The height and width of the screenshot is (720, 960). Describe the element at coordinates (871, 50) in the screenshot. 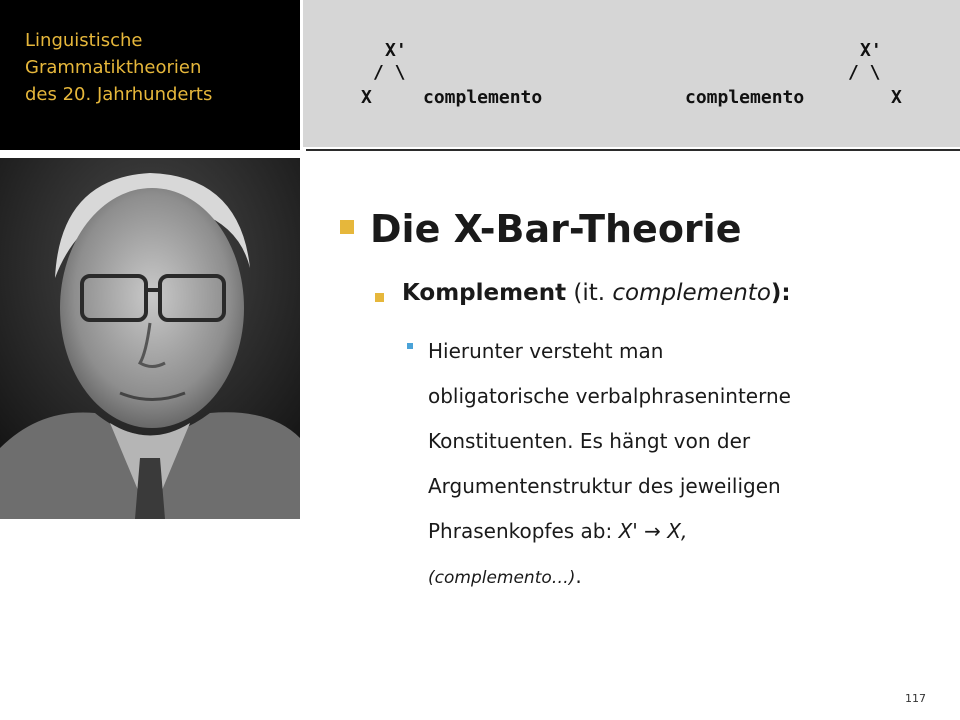

I see `tree-right-root: X'` at that location.